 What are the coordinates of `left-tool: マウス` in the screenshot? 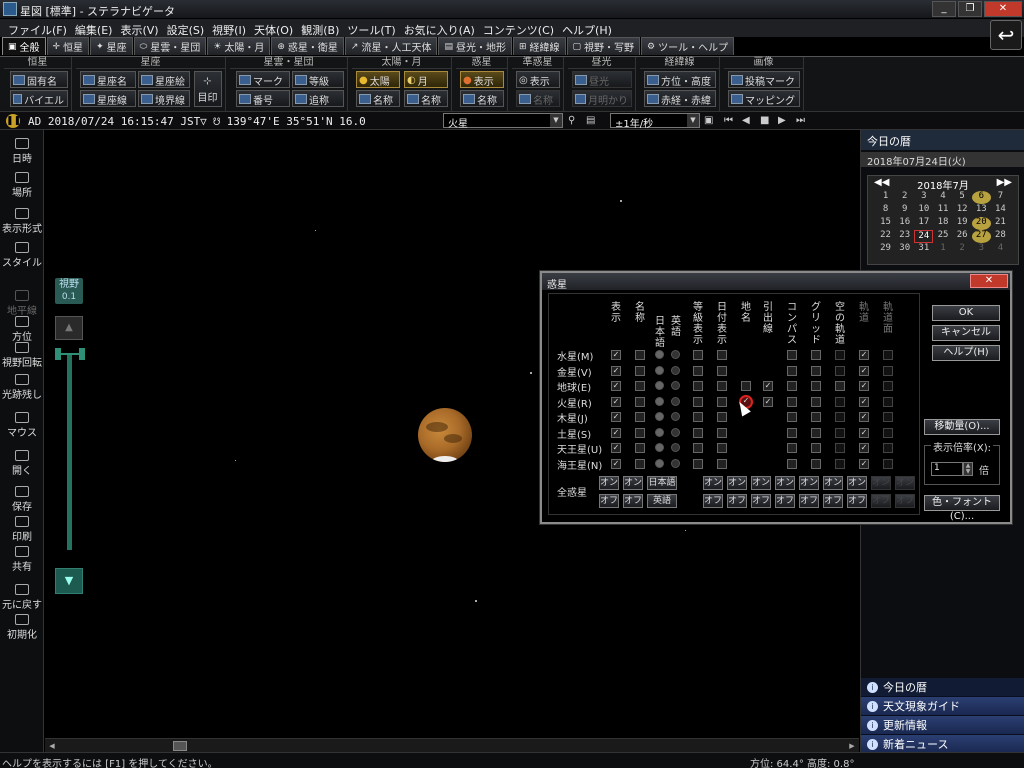 It's located at (22, 425).